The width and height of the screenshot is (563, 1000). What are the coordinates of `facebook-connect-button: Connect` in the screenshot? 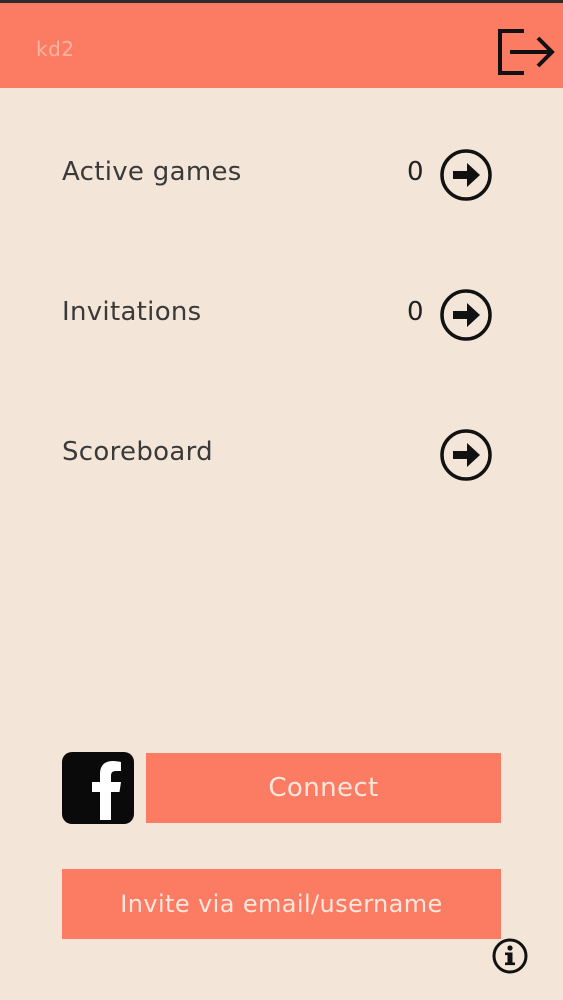 It's located at (323, 788).